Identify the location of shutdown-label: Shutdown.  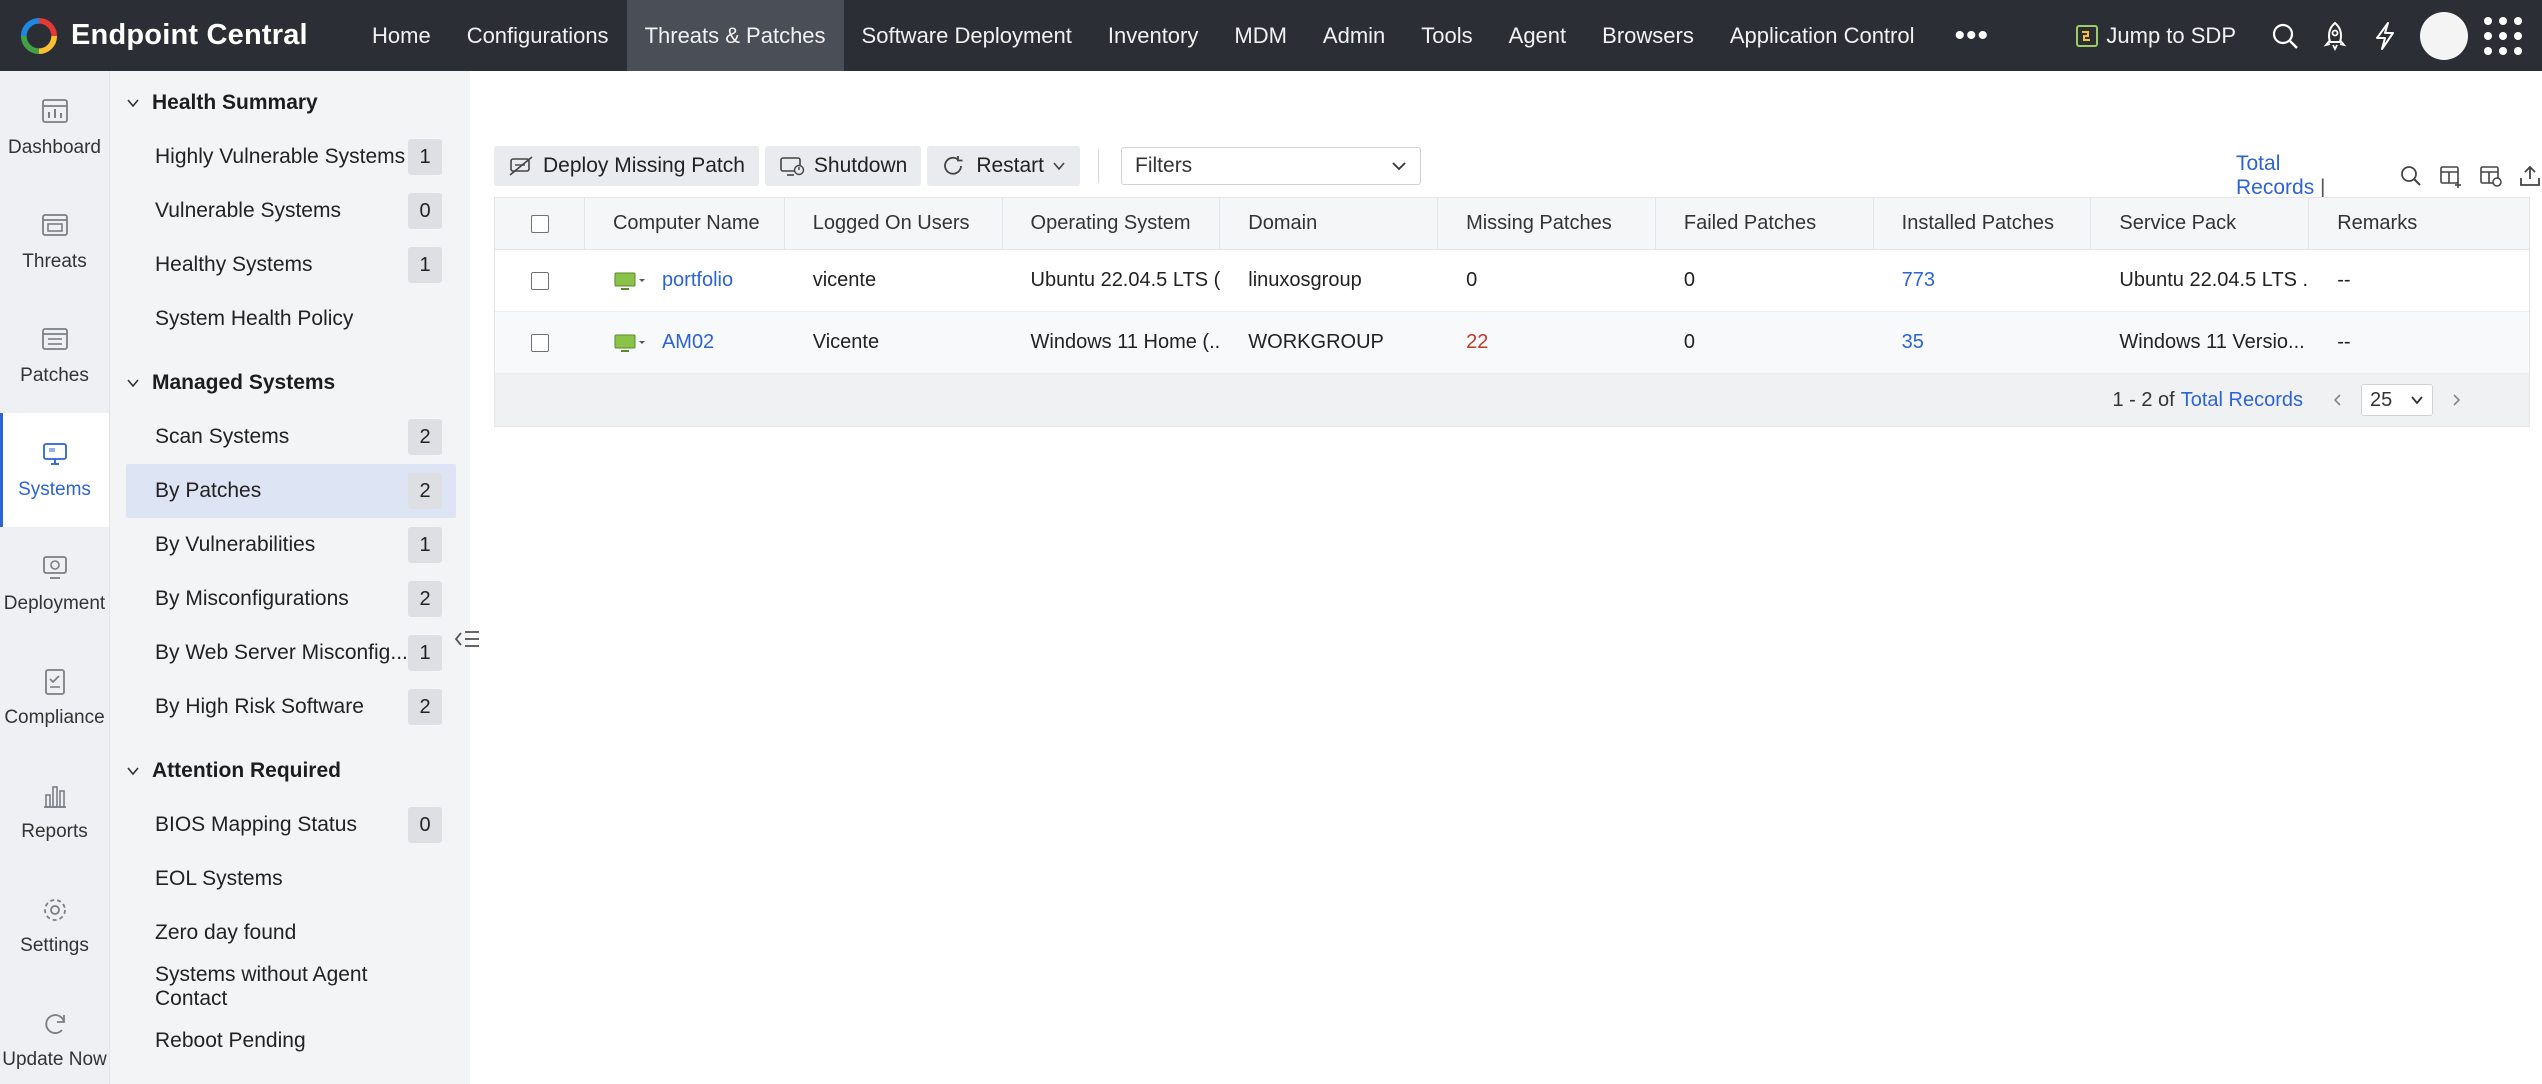
(860, 165).